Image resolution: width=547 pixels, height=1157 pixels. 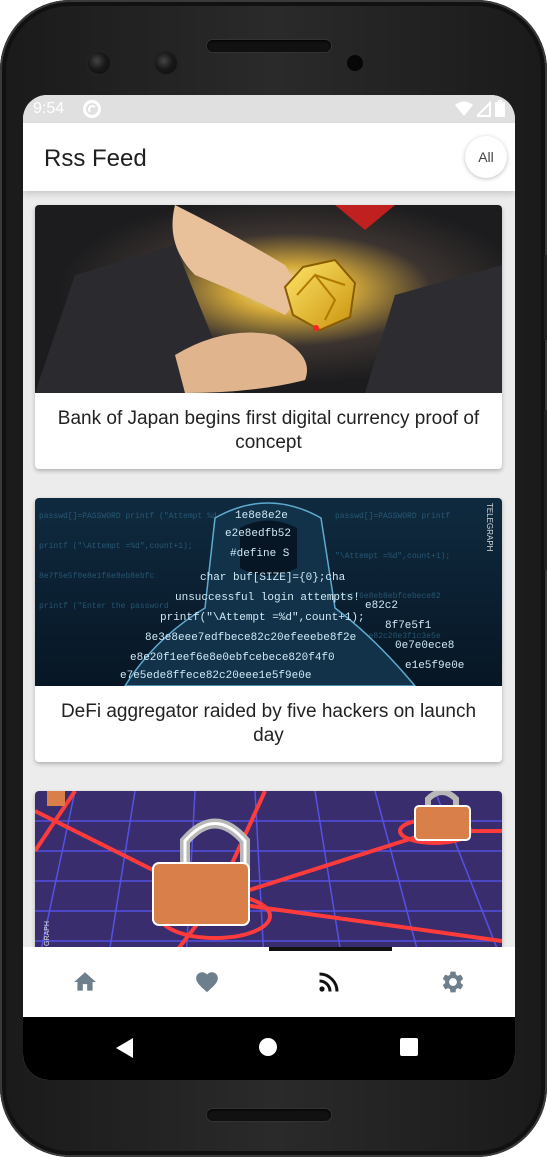 What do you see at coordinates (355, 63) in the screenshot?
I see `proximity-sensor` at bounding box center [355, 63].